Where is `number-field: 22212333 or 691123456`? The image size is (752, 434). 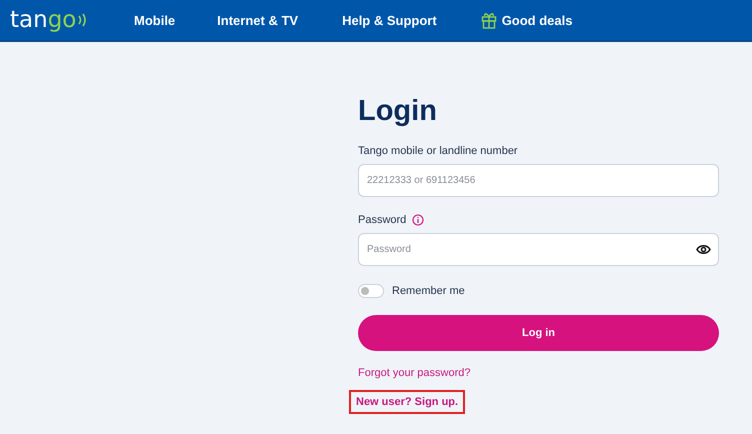
number-field: 22212333 or 691123456 is located at coordinates (538, 180).